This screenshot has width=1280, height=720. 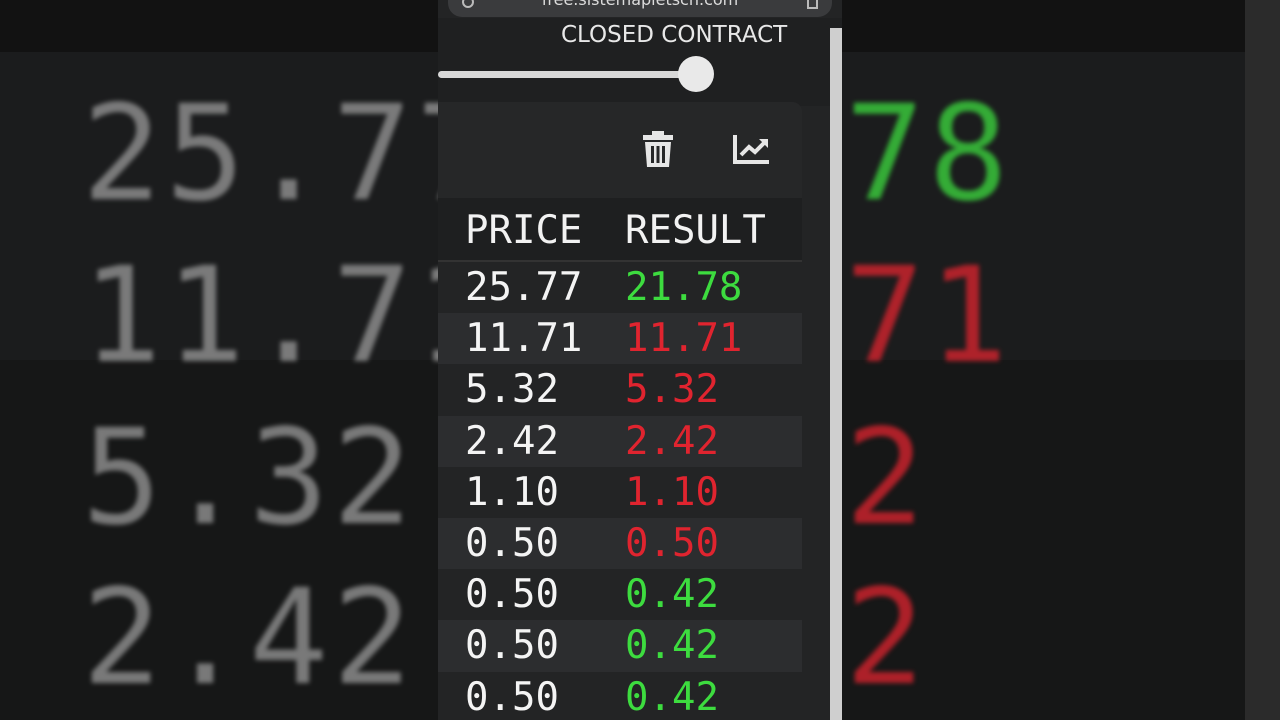 What do you see at coordinates (524, 287) in the screenshot?
I see `price-cell: 25.77` at bounding box center [524, 287].